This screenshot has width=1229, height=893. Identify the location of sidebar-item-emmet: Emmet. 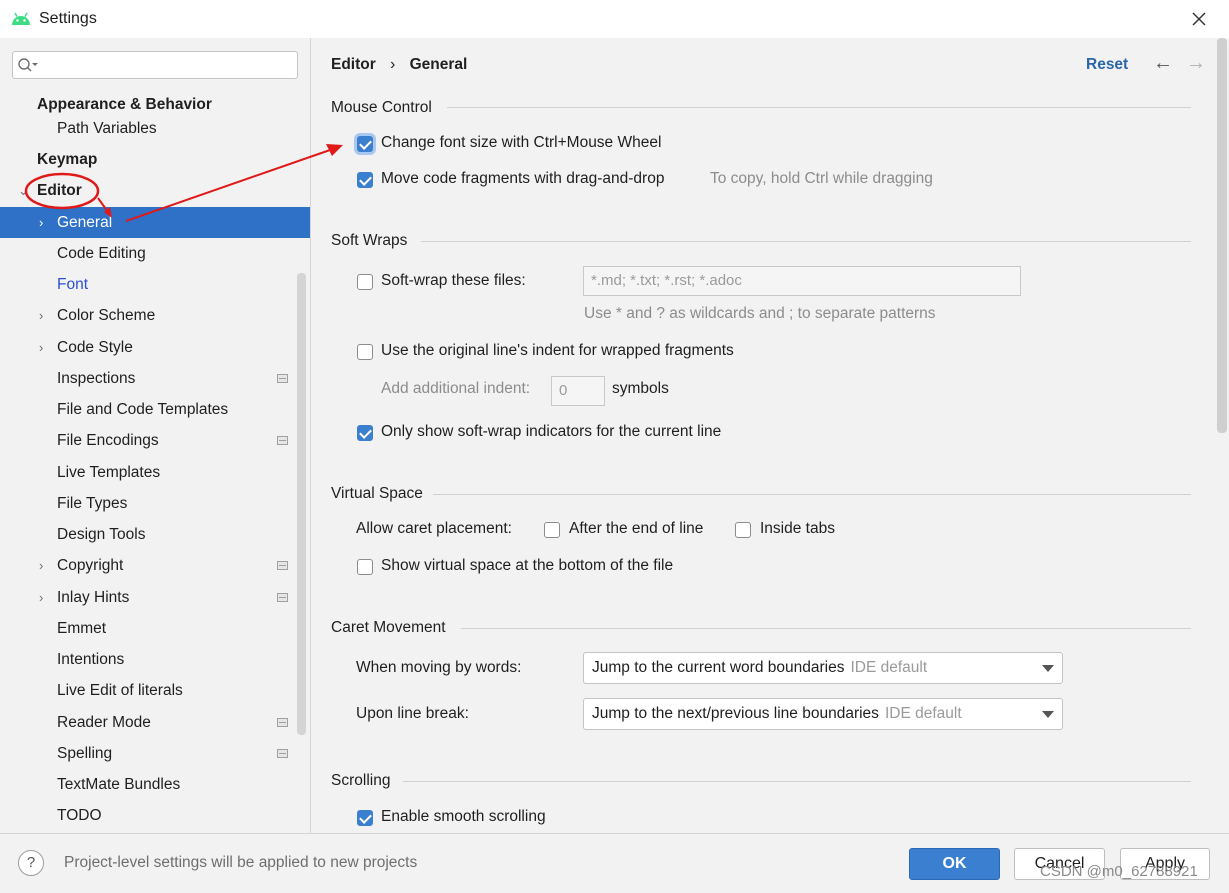
(148, 628).